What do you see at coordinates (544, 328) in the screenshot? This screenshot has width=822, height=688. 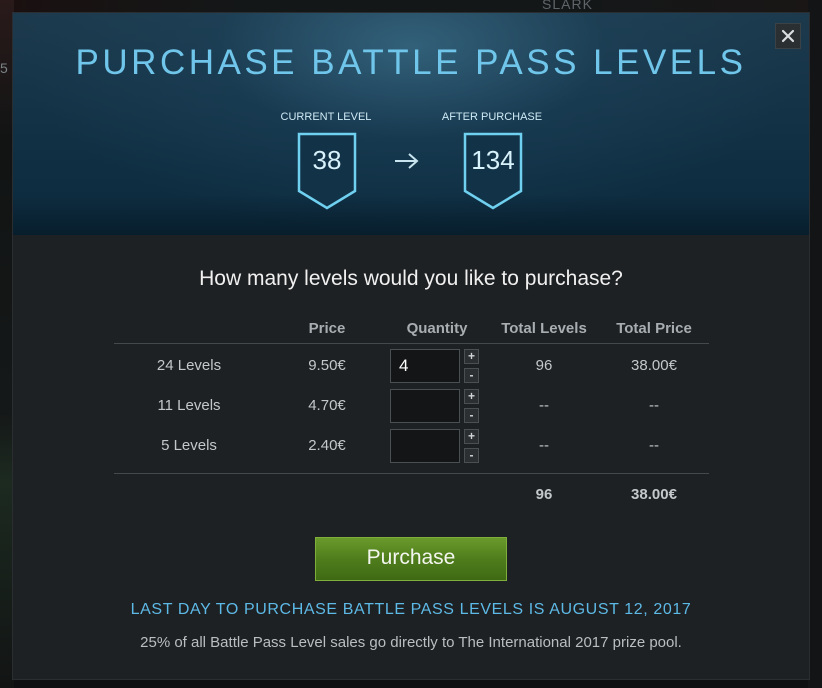 I see `header-total-levels: Total Levels` at bounding box center [544, 328].